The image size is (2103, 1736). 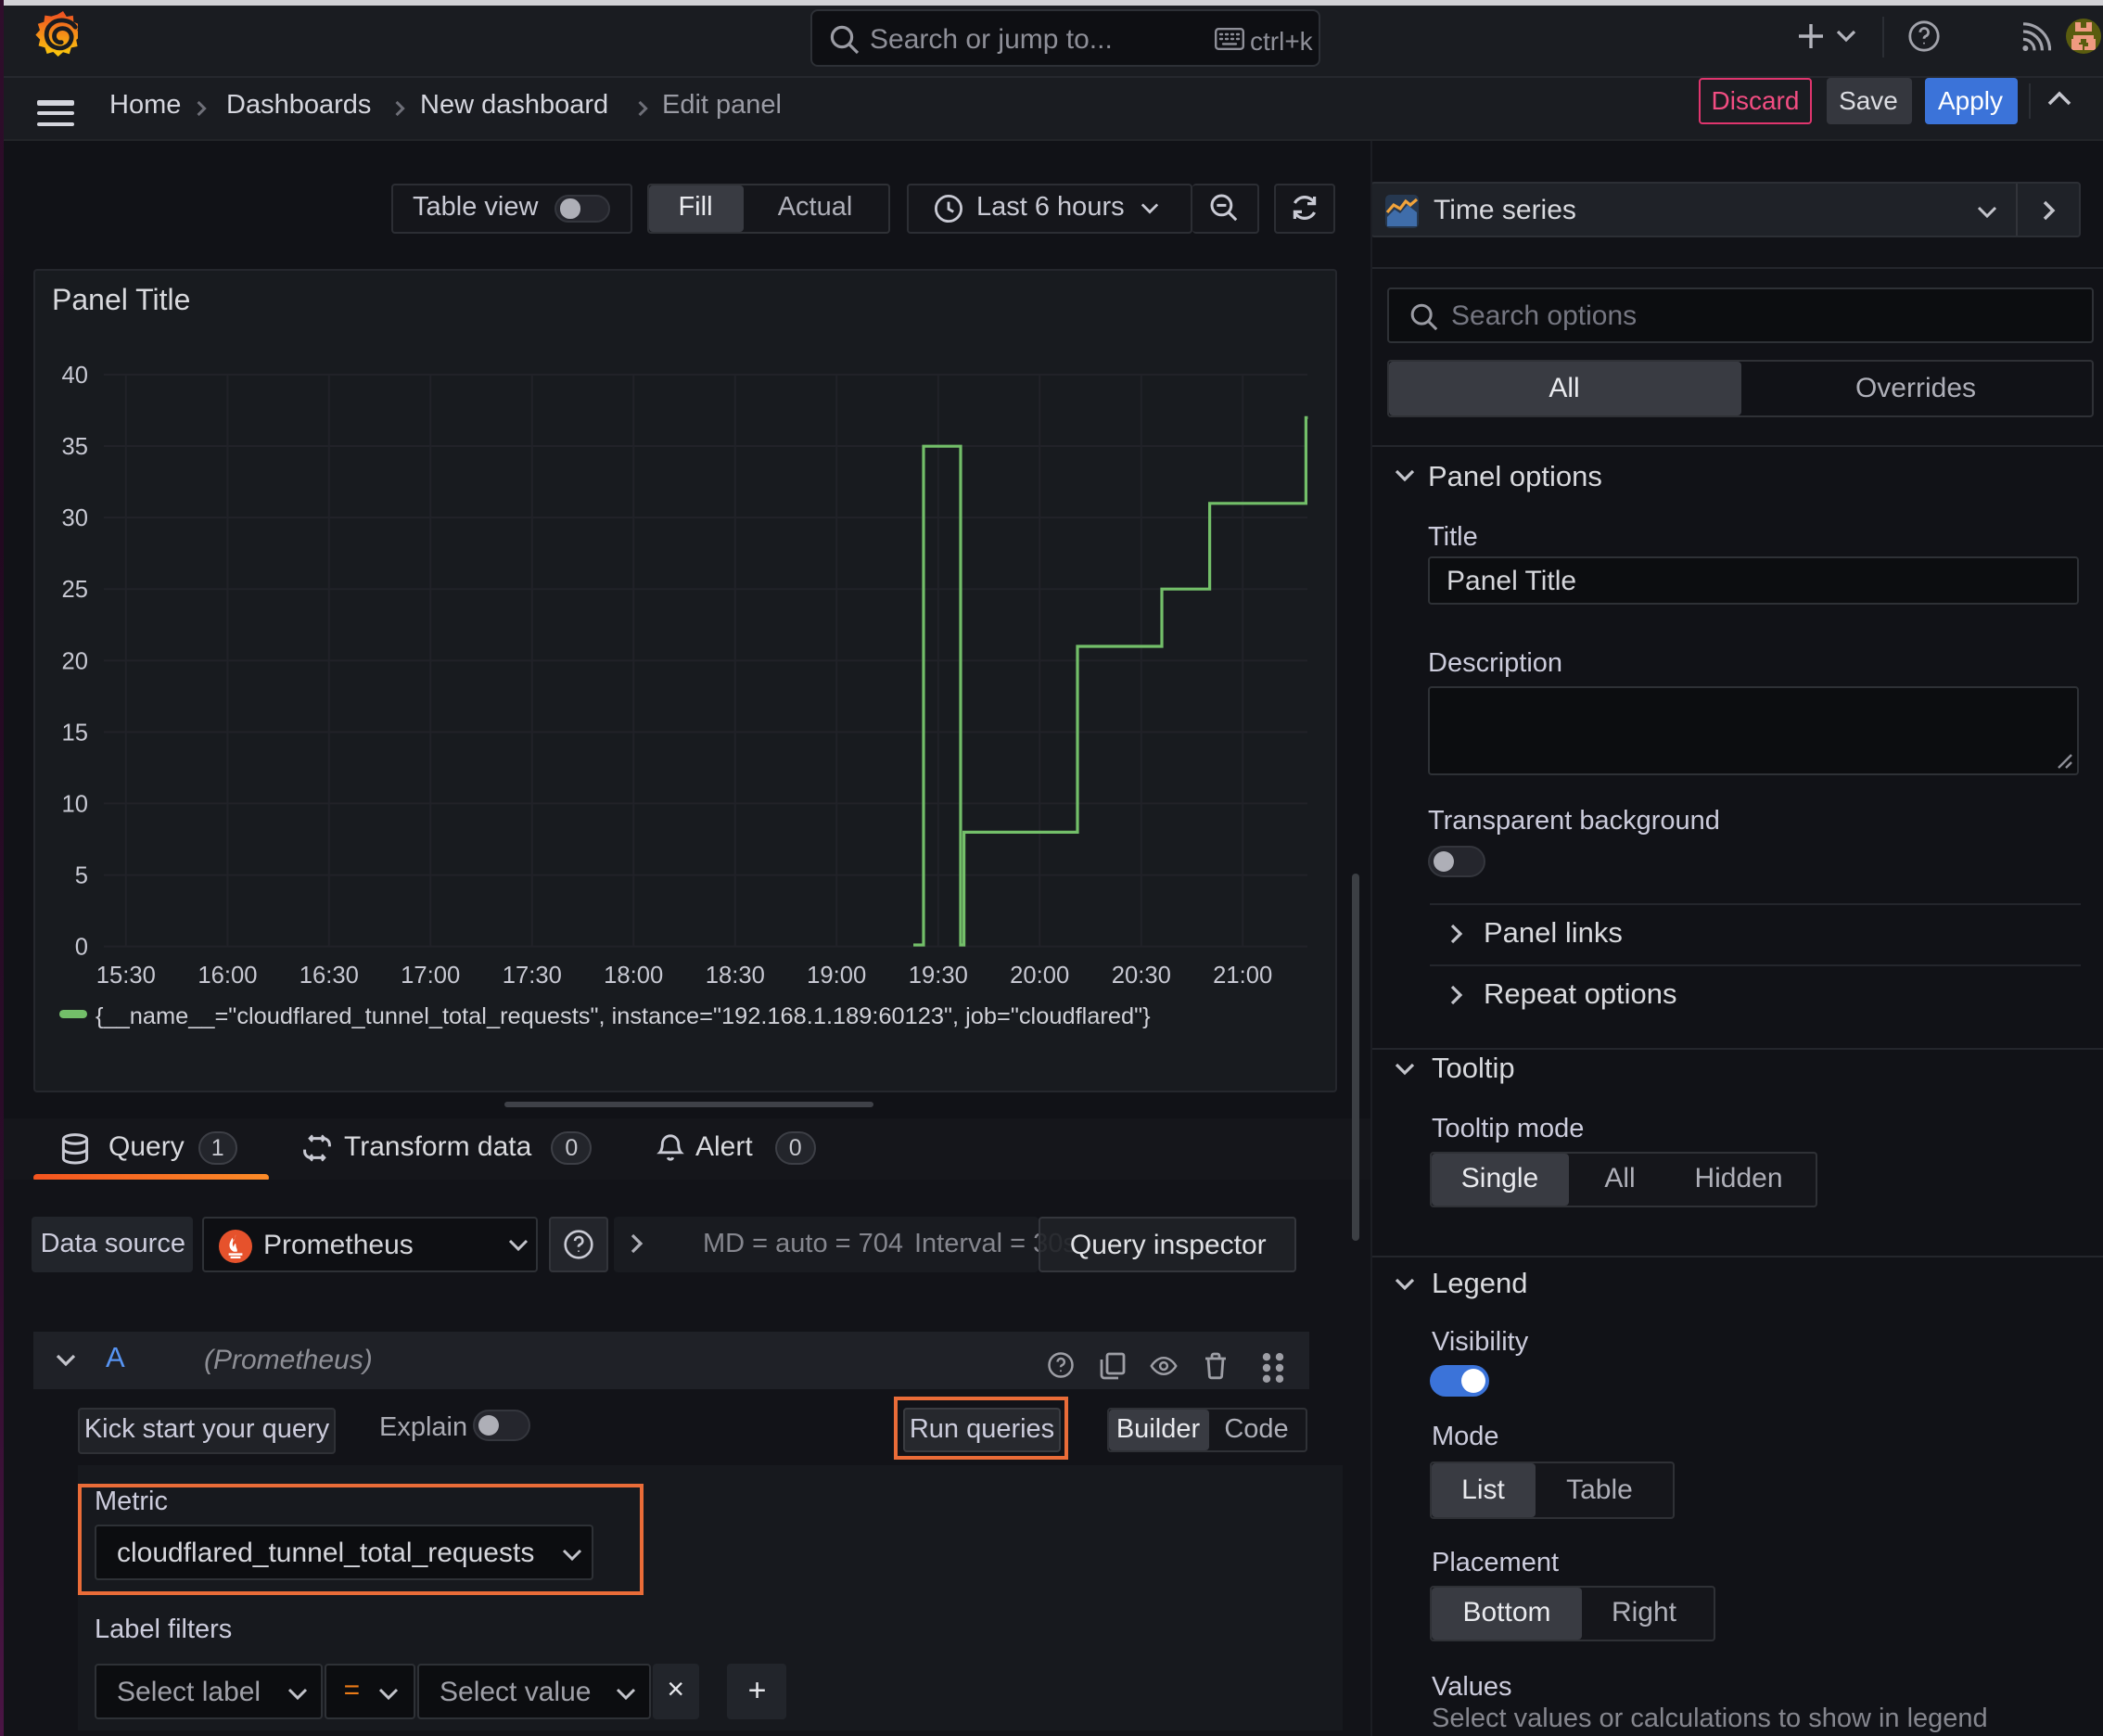 I want to click on svg-text: 20:30, so click(x=1141, y=975).